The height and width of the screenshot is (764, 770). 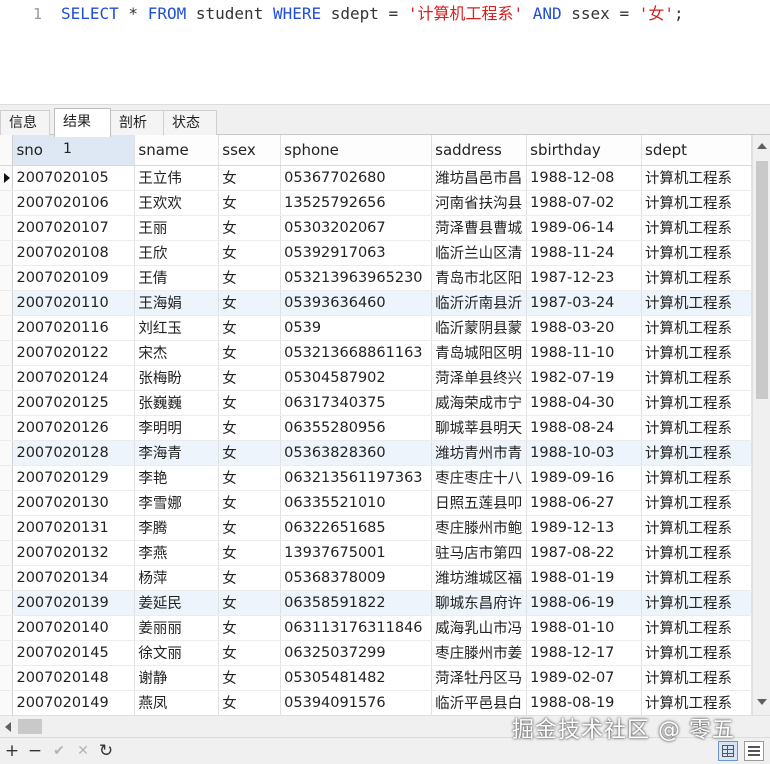 What do you see at coordinates (479, 378) in the screenshot?
I see `cell-saddress: 菏泽单县终兴` at bounding box center [479, 378].